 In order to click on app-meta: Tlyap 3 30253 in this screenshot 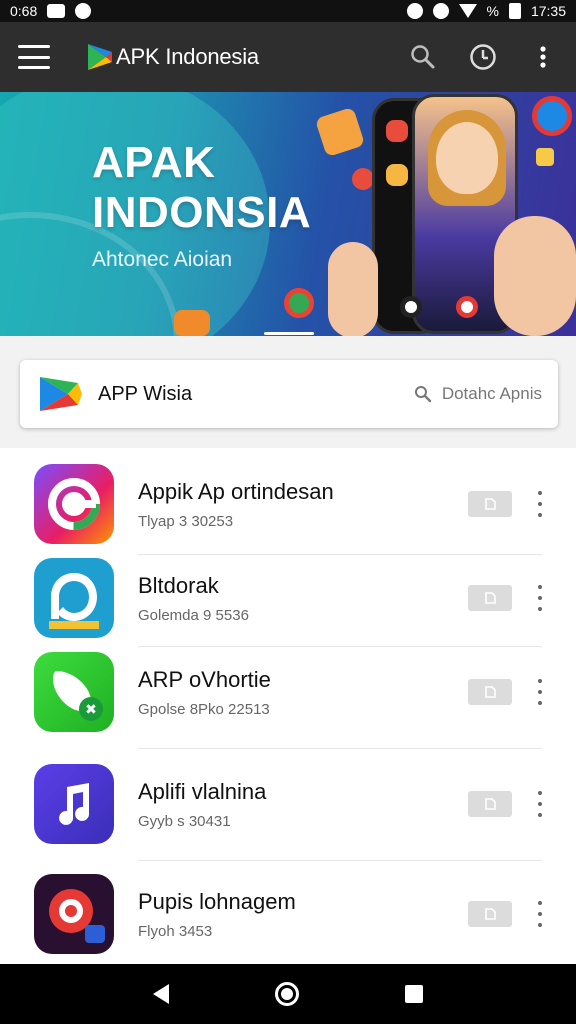, I will do `click(186, 521)`.